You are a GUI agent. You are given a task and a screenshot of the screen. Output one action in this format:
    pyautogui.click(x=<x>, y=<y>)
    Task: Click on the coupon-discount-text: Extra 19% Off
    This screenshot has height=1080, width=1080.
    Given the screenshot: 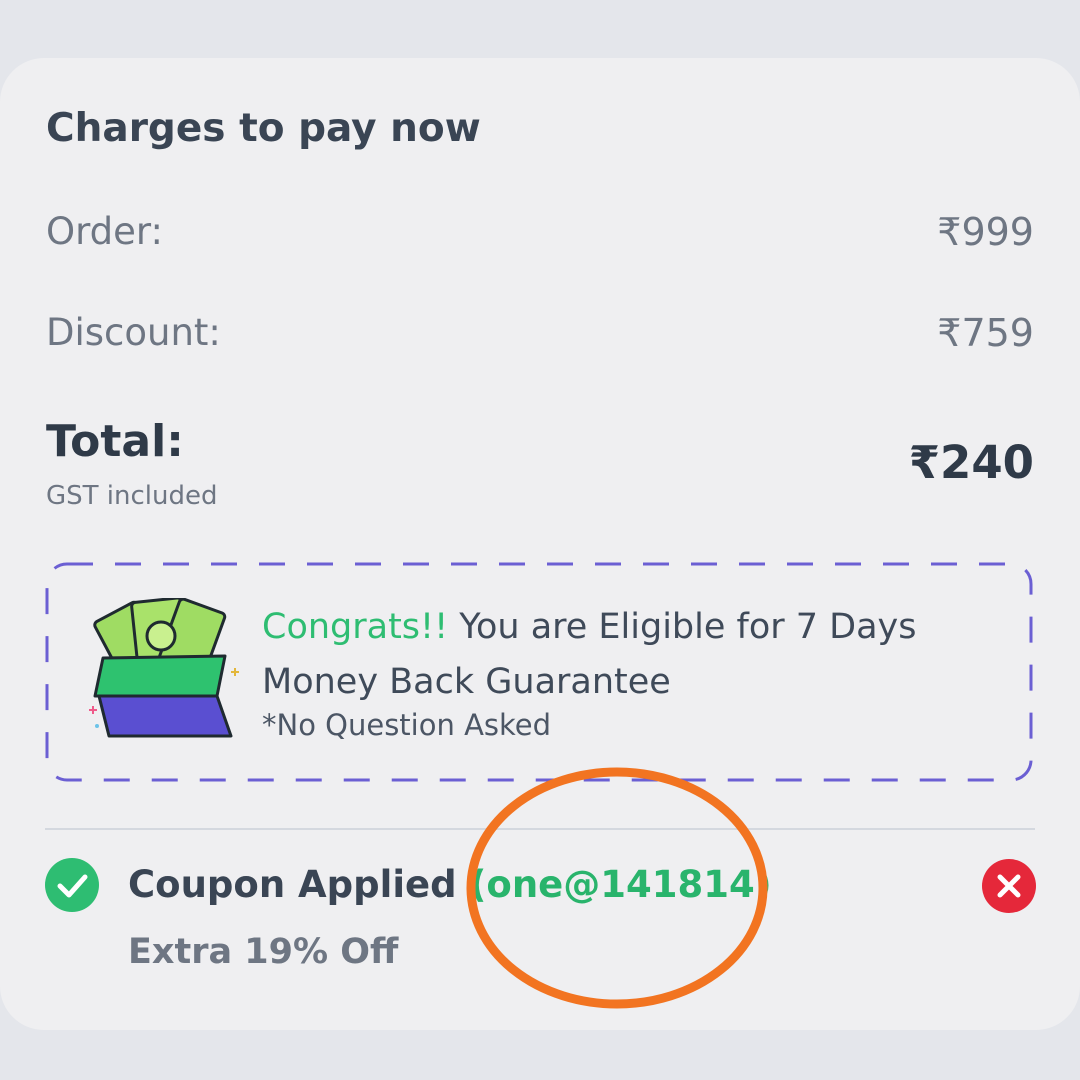 What is the action you would take?
    pyautogui.click(x=263, y=952)
    